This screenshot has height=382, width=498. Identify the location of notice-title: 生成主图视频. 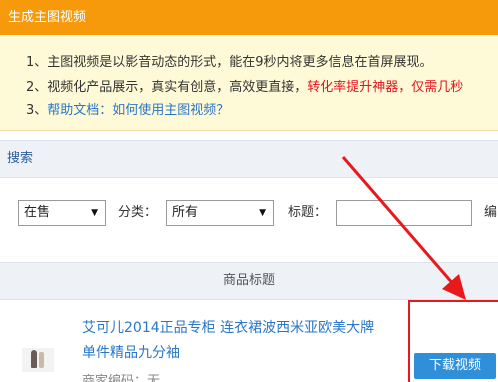
(249, 17).